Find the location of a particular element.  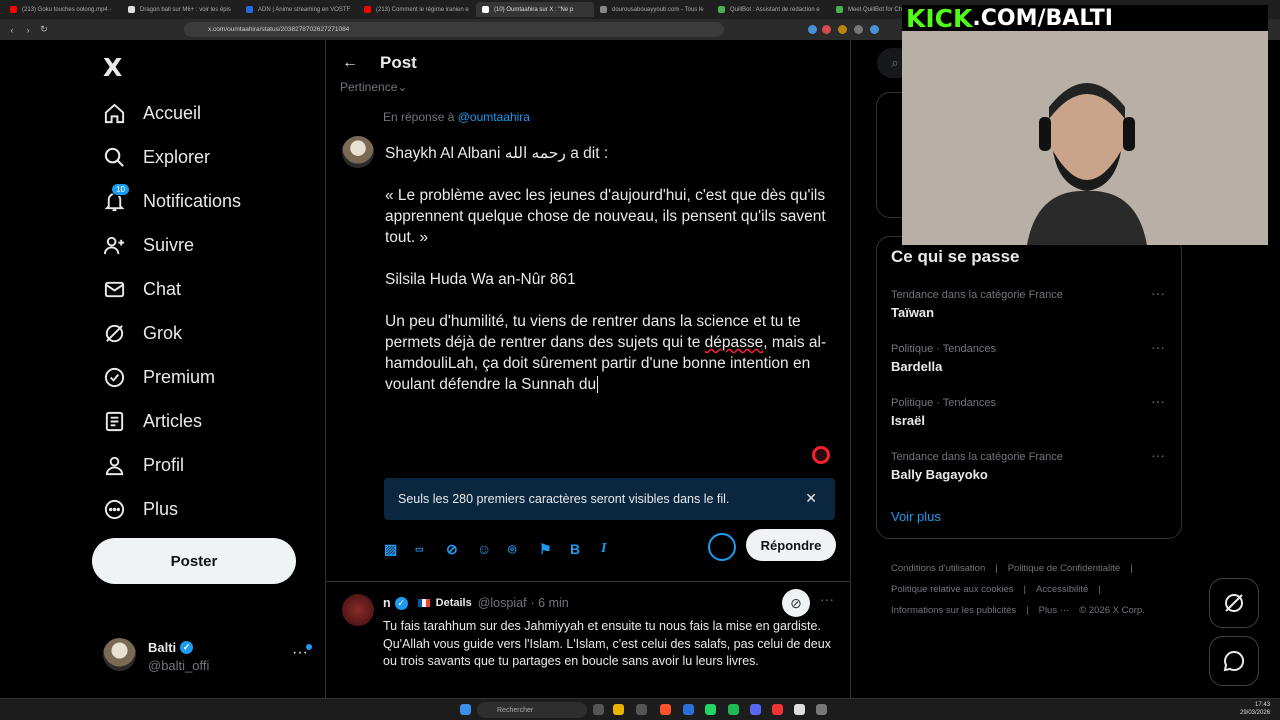

image-icon: ▨ is located at coordinates (399, 549).